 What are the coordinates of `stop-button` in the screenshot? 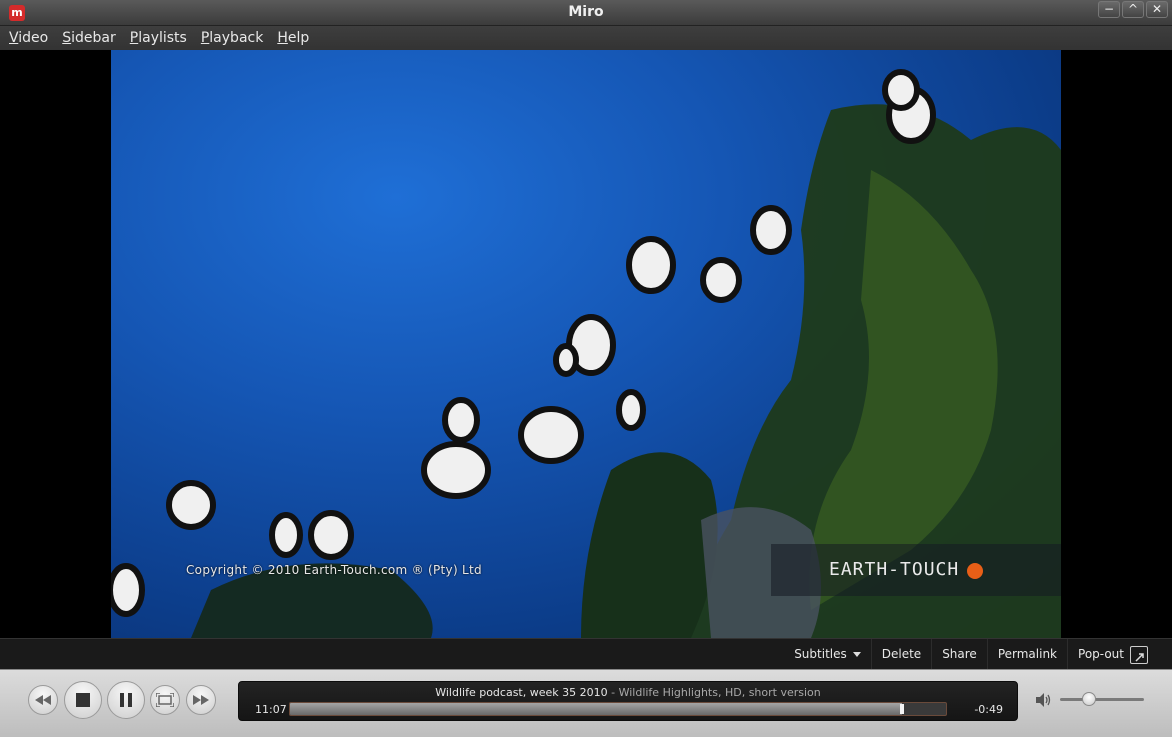 It's located at (83, 700).